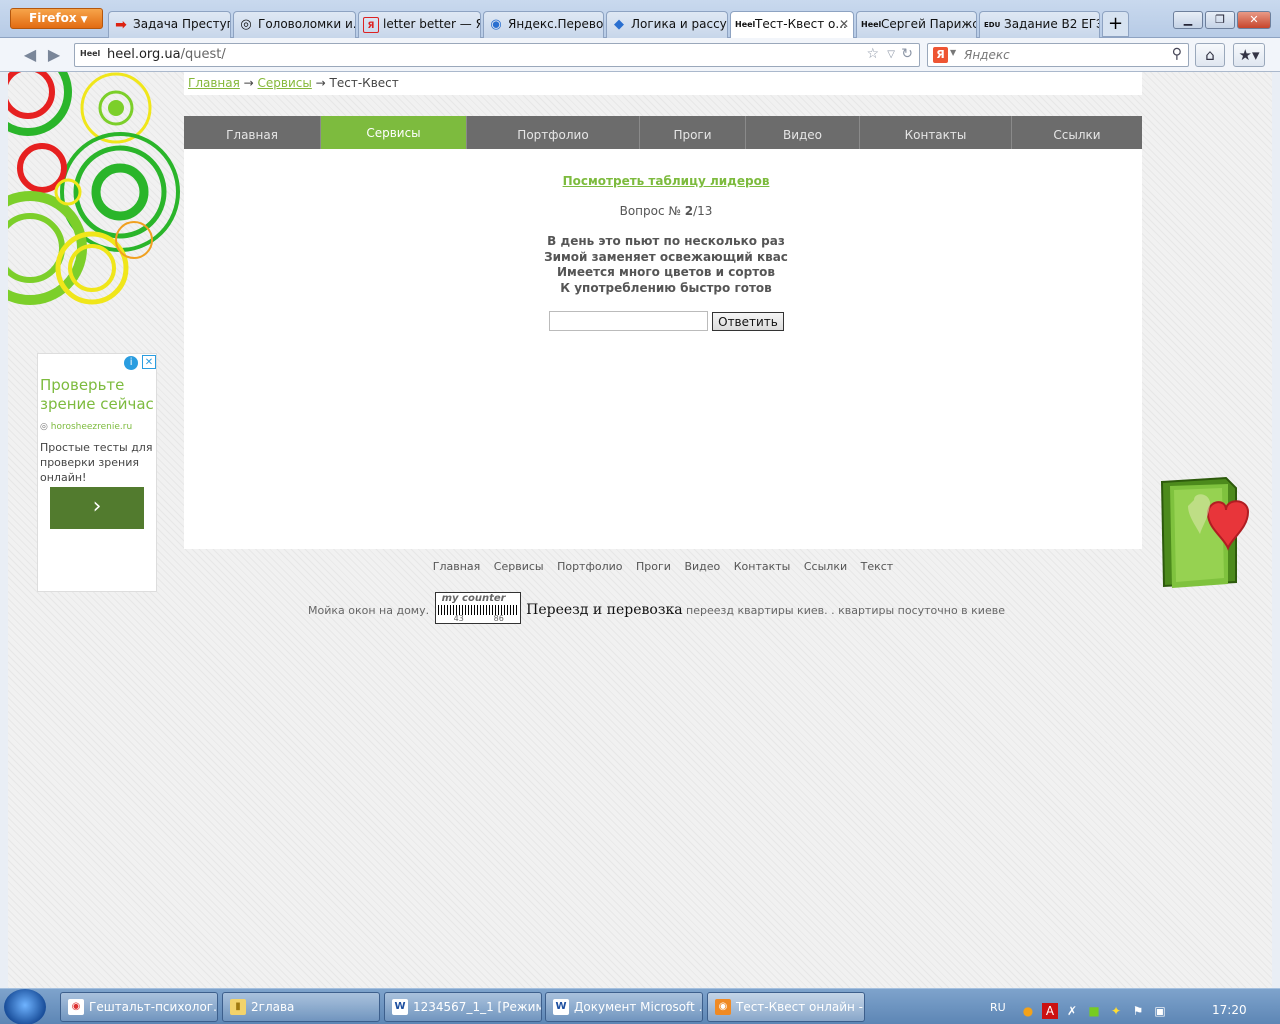 Image resolution: width=1280 pixels, height=1024 pixels. What do you see at coordinates (666, 272) in the screenshot?
I see `riddle-line: Имеется много цветов и сортов` at bounding box center [666, 272].